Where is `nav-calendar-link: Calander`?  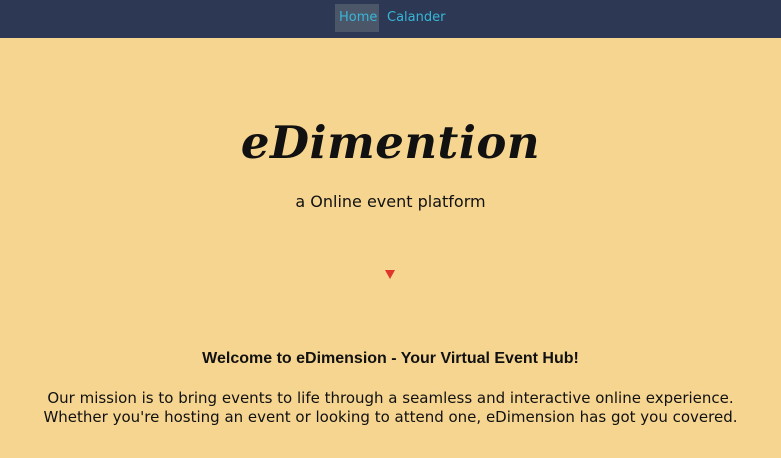 nav-calendar-link: Calander is located at coordinates (416, 18).